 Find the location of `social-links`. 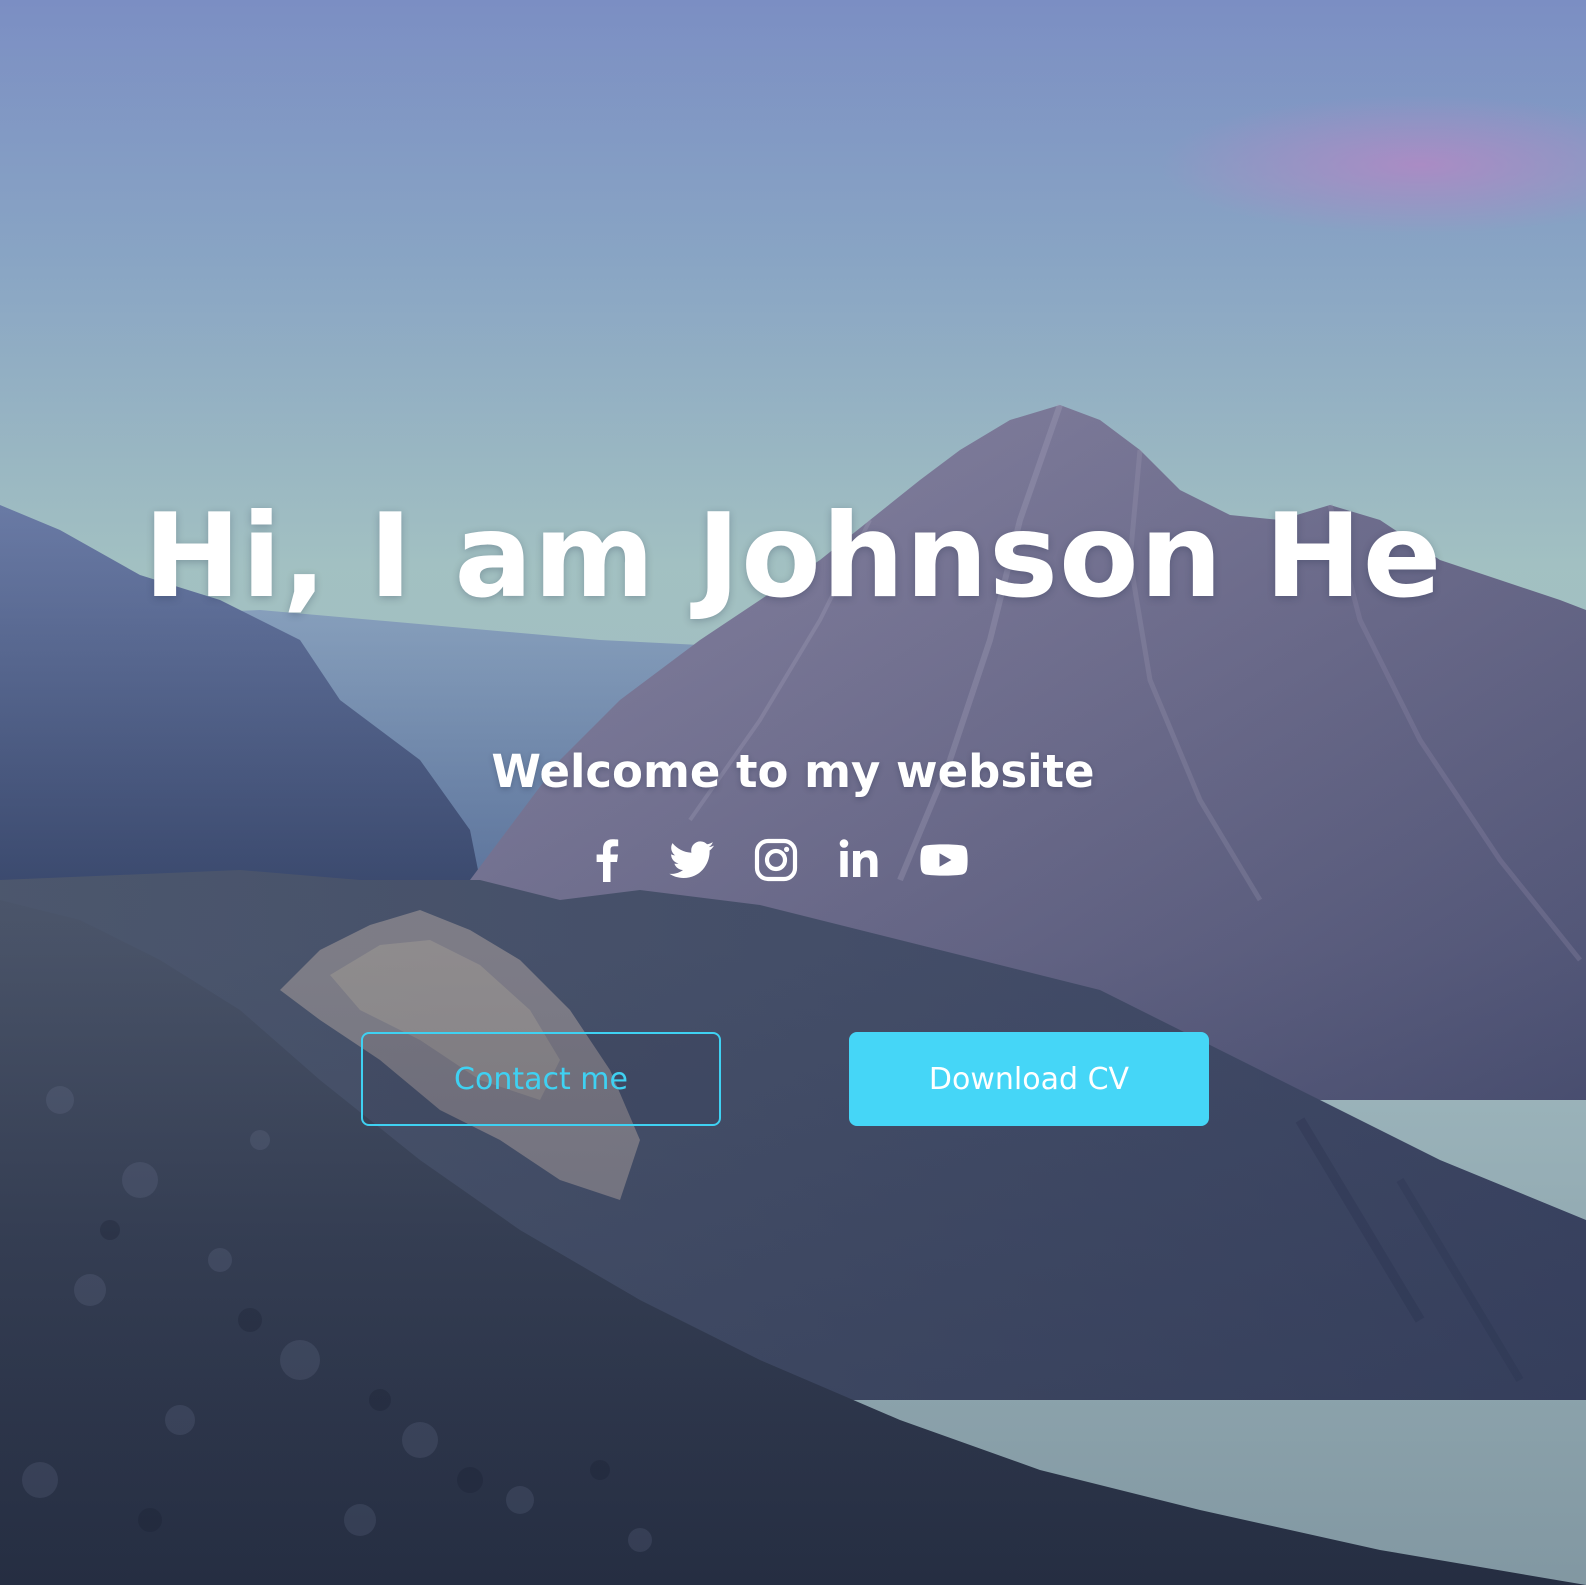

social-links is located at coordinates (790, 860).